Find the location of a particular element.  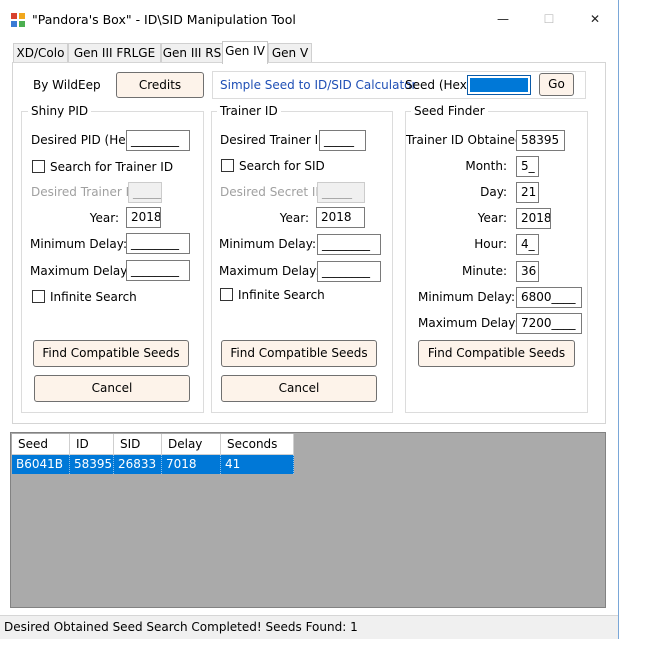

seed-hex-value is located at coordinates (499, 85).